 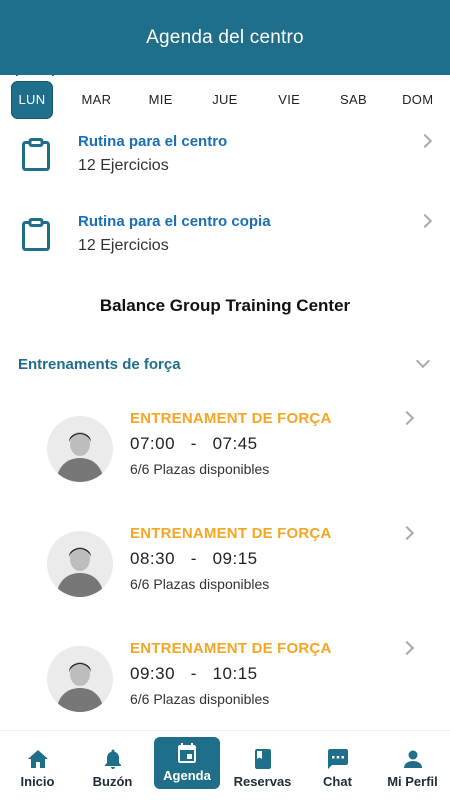 I want to click on tab-inicio: Inicio, so click(x=37, y=766).